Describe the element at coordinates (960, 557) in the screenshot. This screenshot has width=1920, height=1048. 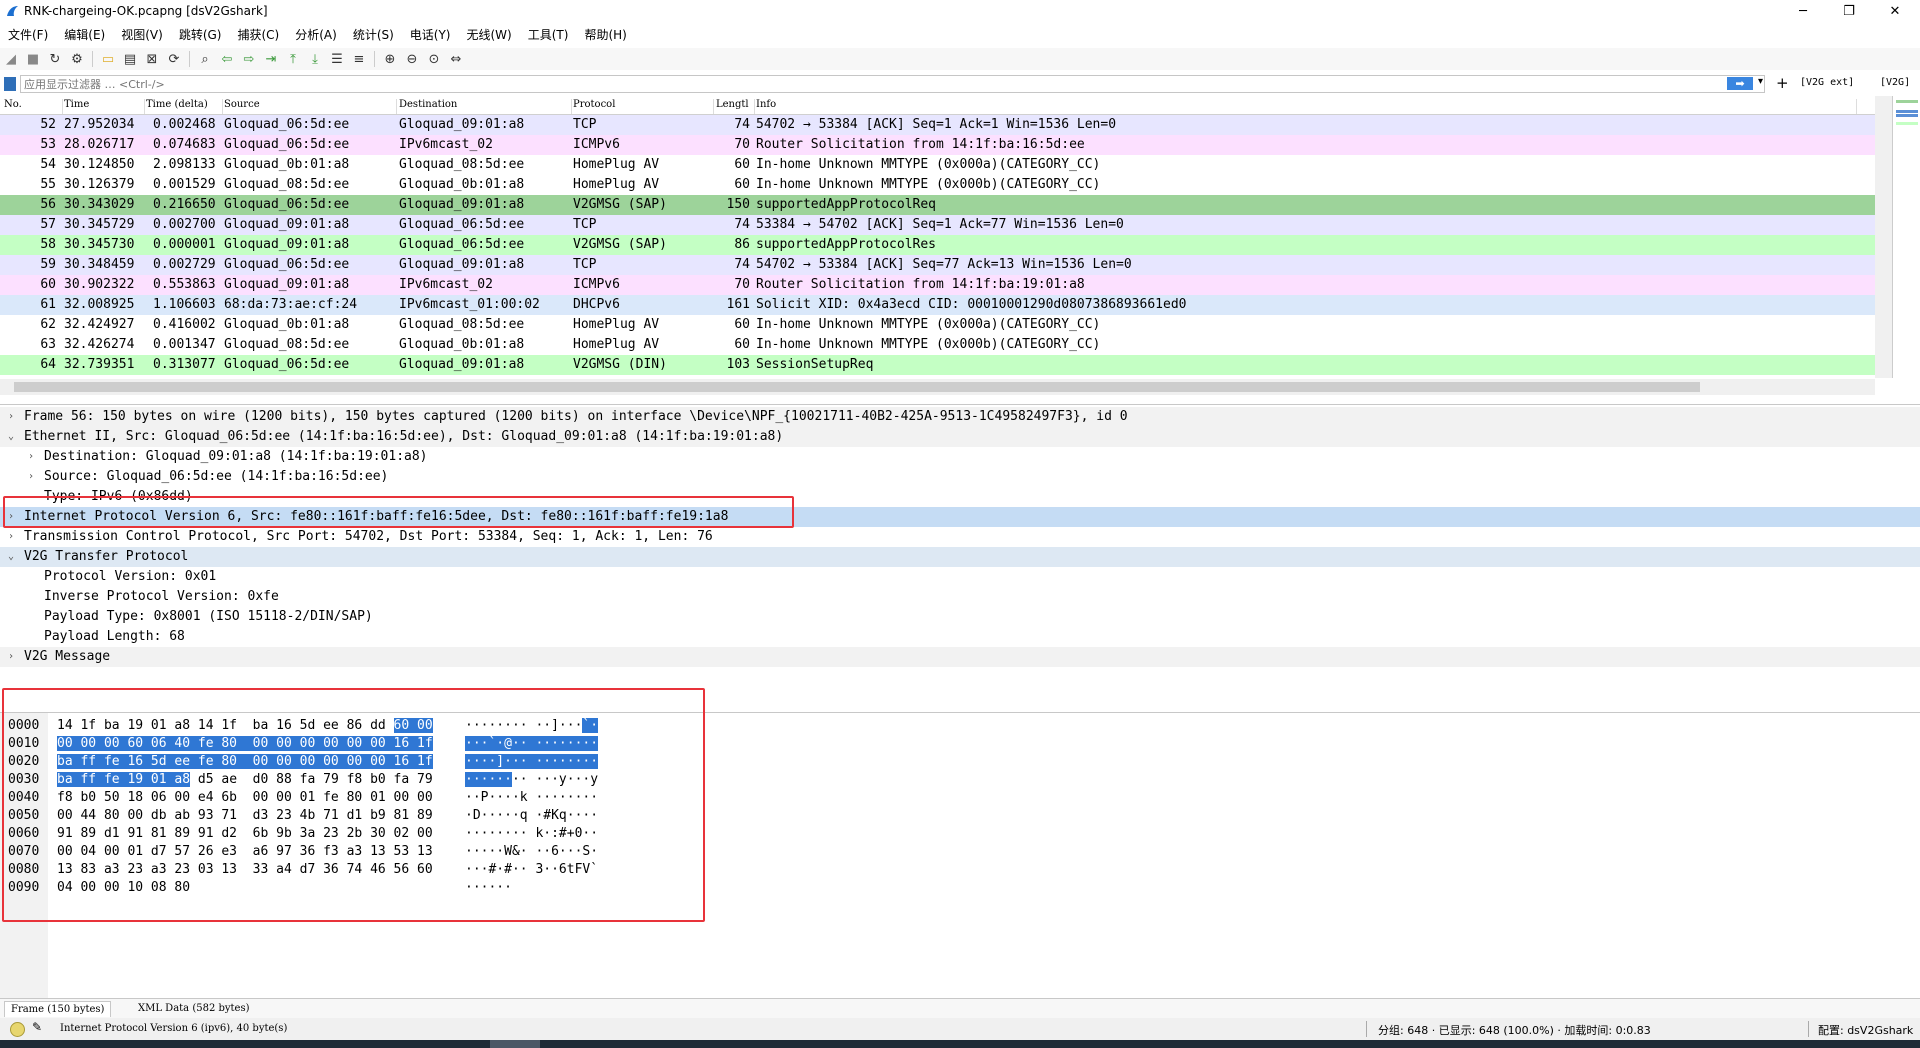
I see `detail-row: ⌄ V2G Transfer Protocol` at that location.